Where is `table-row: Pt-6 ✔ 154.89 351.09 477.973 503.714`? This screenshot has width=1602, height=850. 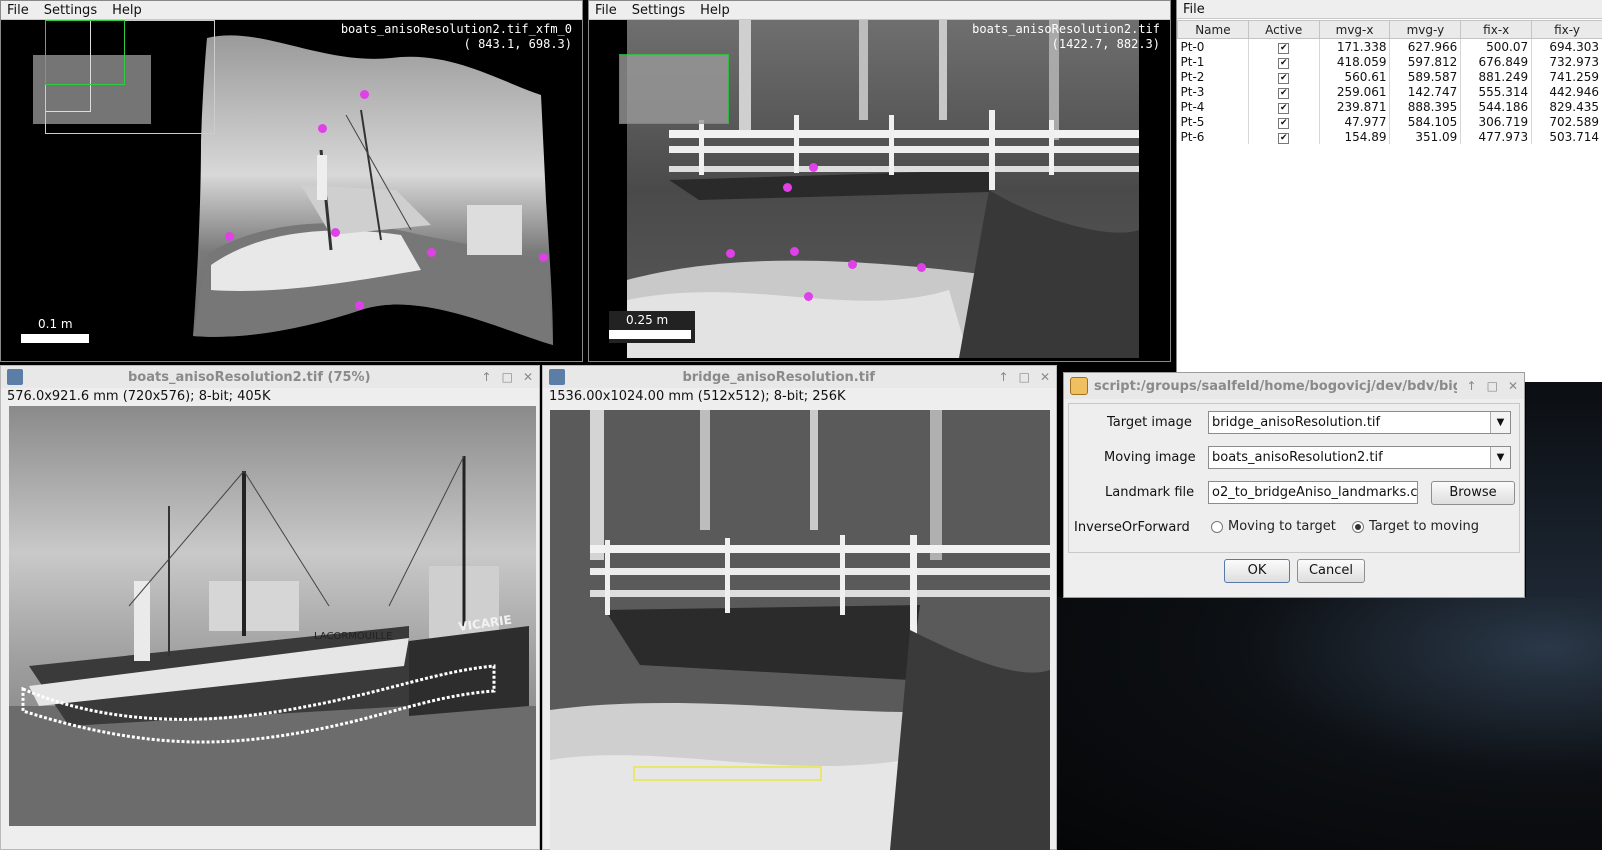
table-row: Pt-6 ✔ 154.89 351.09 477.973 503.714 is located at coordinates (1389, 136).